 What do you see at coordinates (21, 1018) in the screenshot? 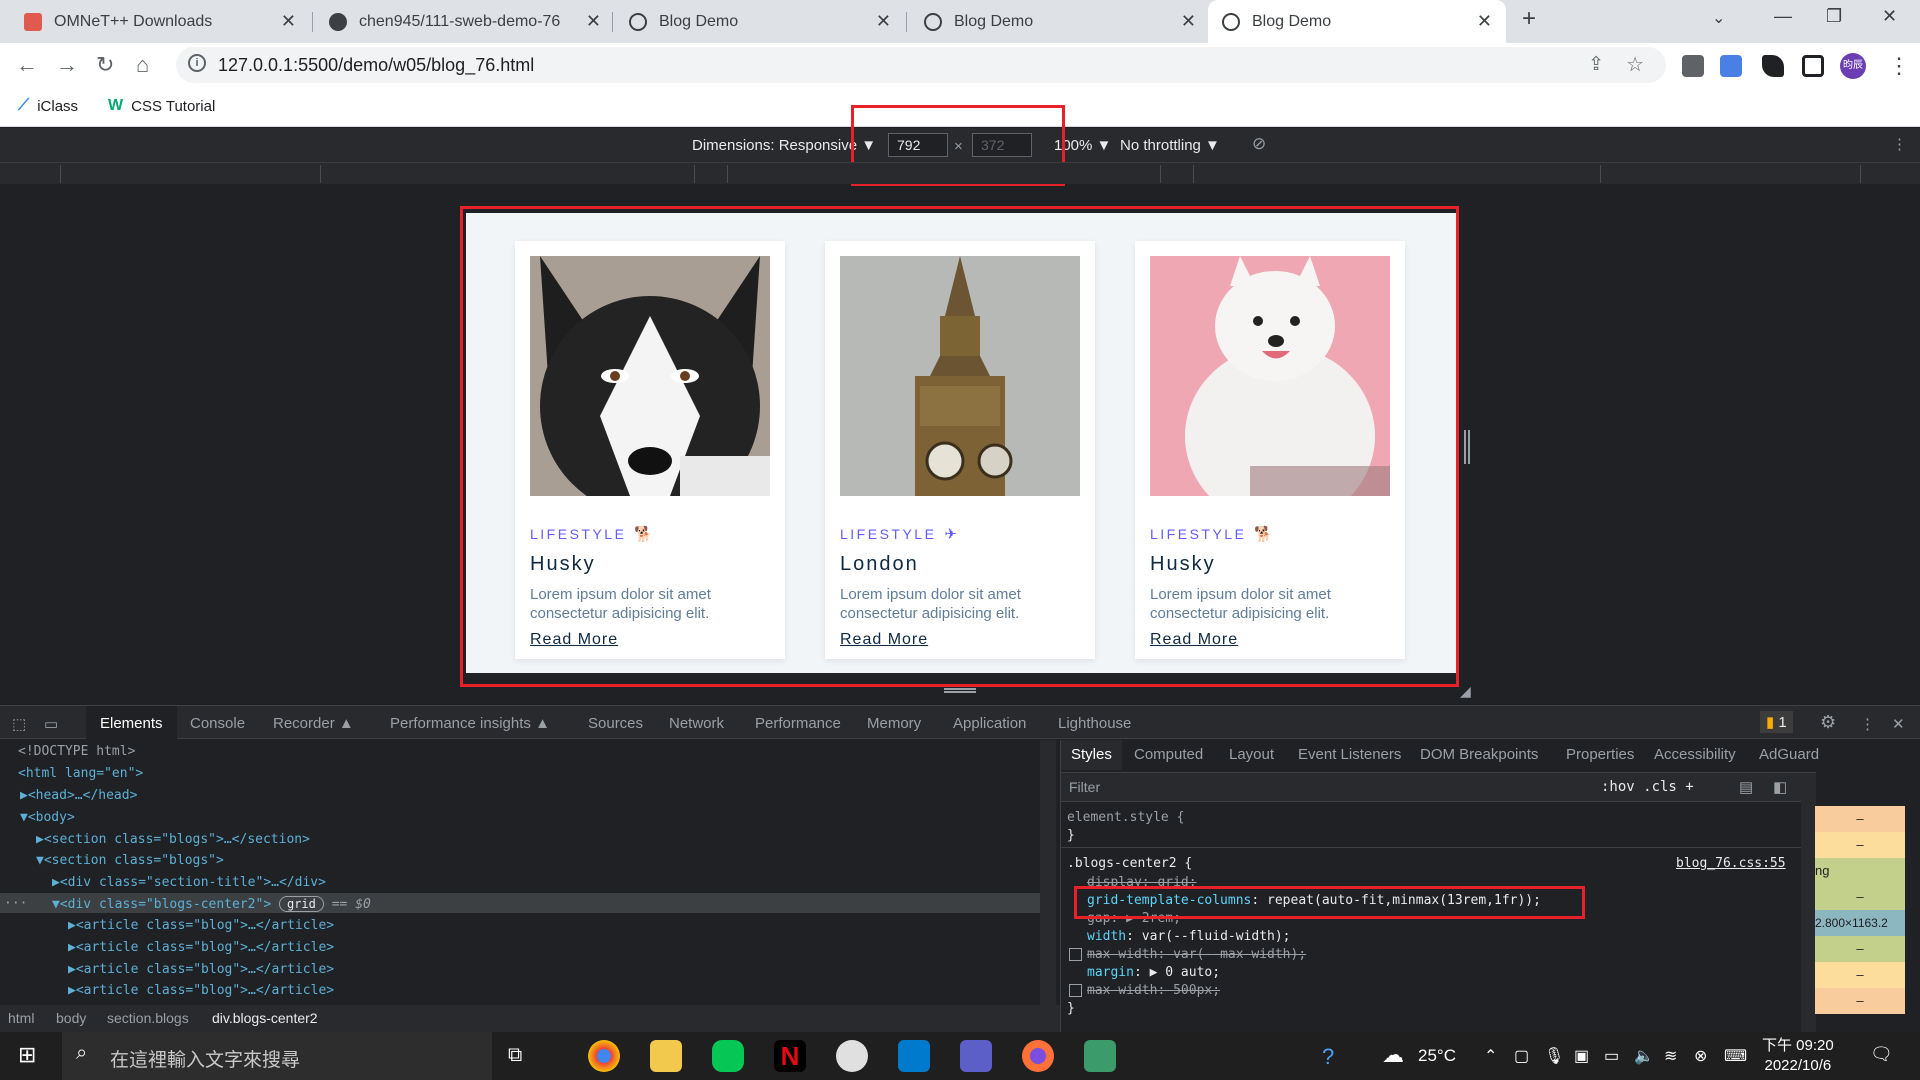
I see `crumb-html: html` at bounding box center [21, 1018].